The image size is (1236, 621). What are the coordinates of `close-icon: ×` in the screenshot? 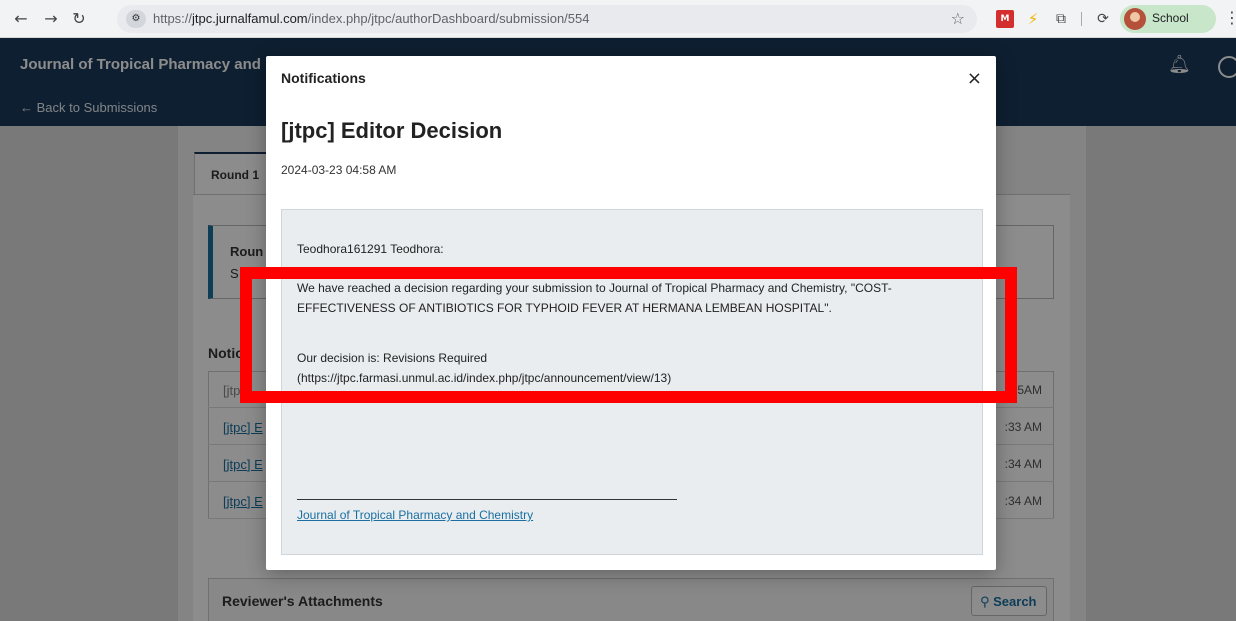 It's located at (974, 79).